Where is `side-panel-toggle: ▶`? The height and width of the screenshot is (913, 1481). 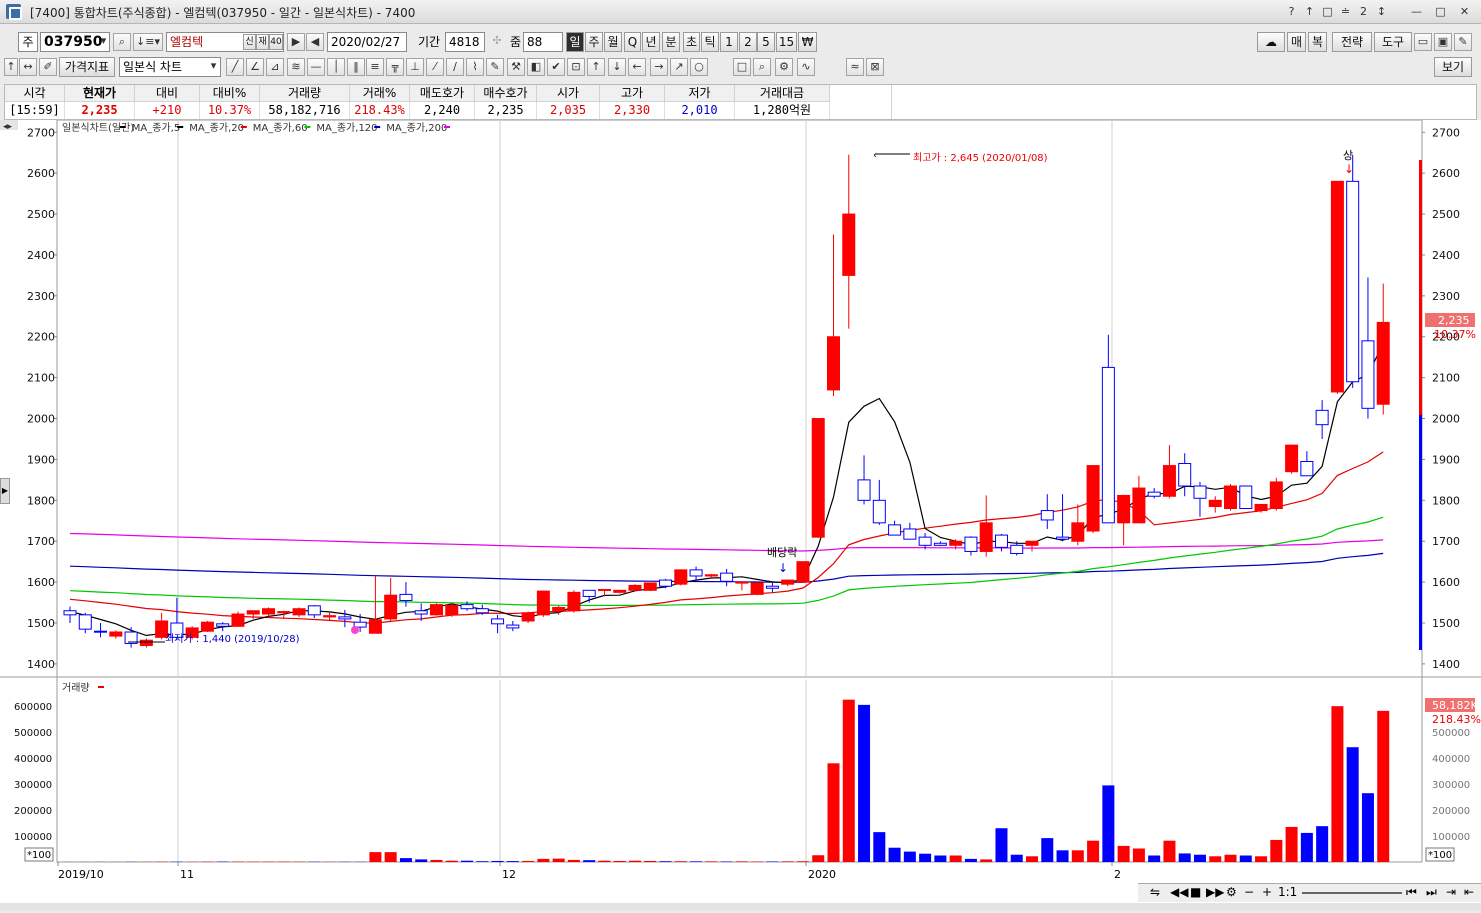
side-panel-toggle: ▶ is located at coordinates (5, 491).